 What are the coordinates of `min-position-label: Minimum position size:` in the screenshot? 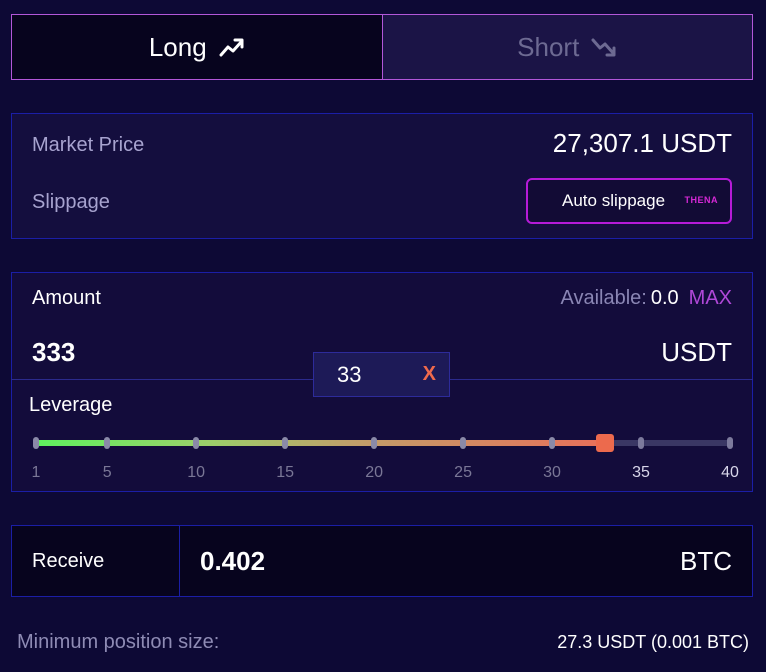 It's located at (118, 642).